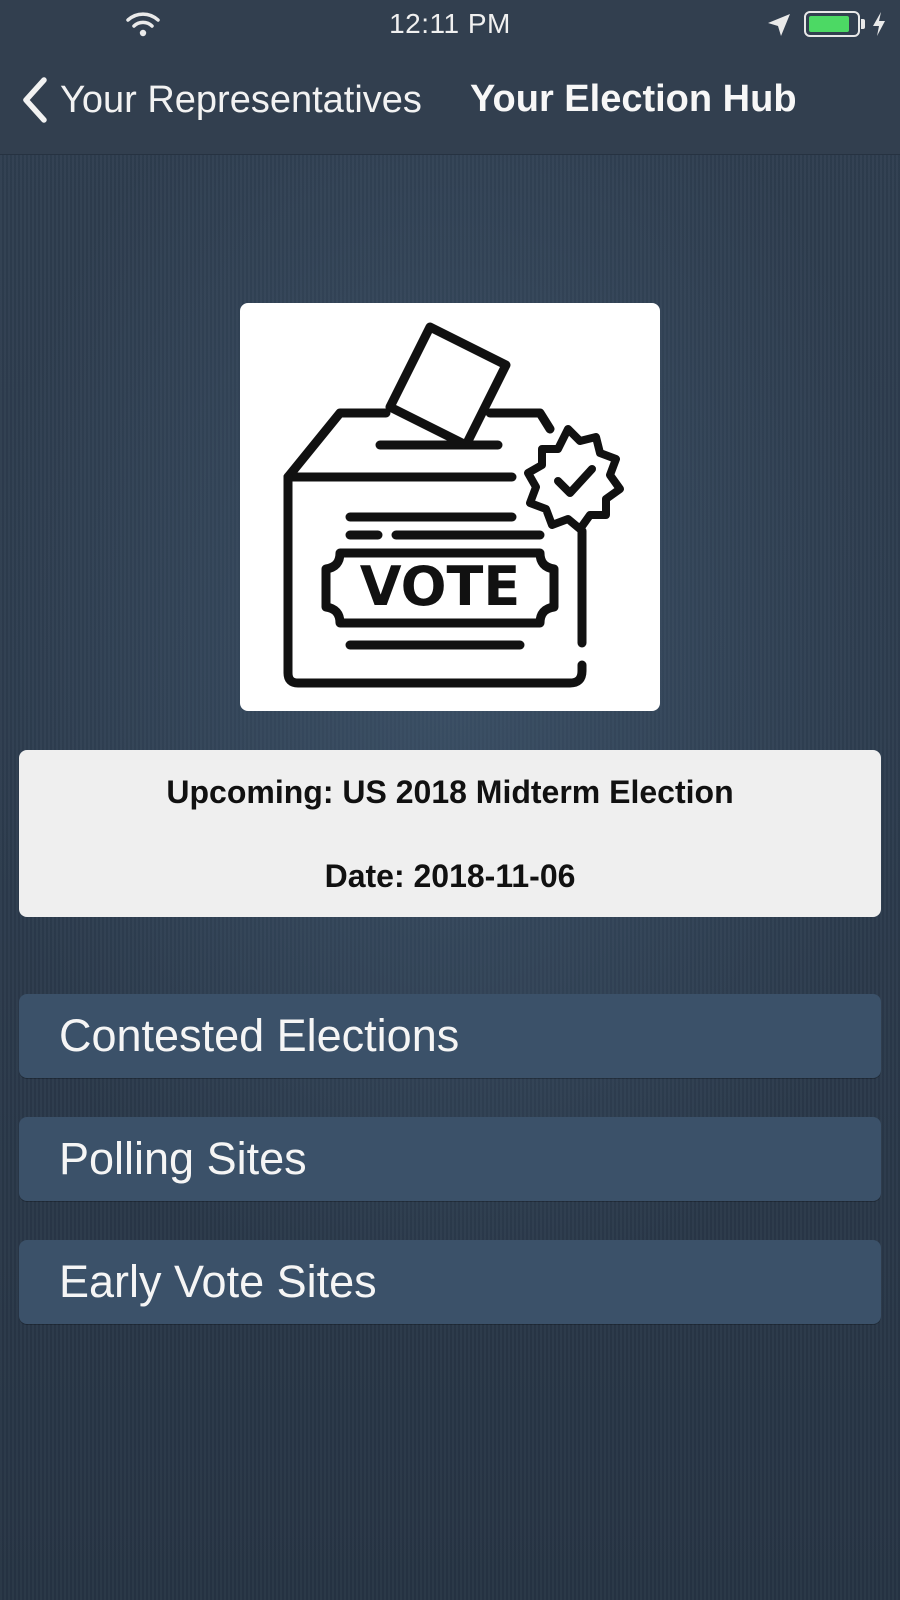 Image resolution: width=900 pixels, height=1600 pixels. Describe the element at coordinates (779, 25) in the screenshot. I see `location-arrow-icon` at that location.